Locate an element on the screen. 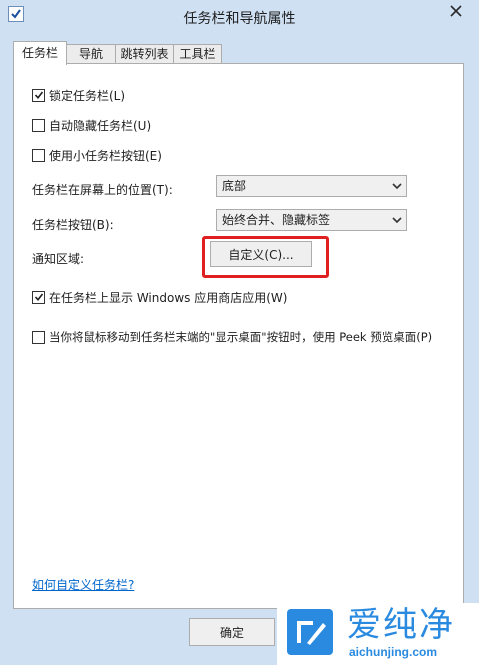  watermark-url: aichunjing.com is located at coordinates (393, 652).